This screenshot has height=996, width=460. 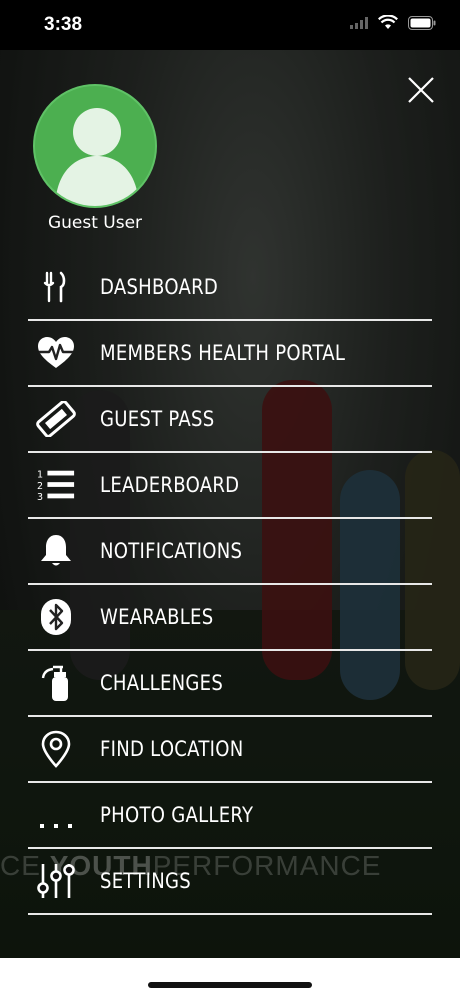 What do you see at coordinates (145, 881) in the screenshot?
I see `menu-item-label: SETTINGS` at bounding box center [145, 881].